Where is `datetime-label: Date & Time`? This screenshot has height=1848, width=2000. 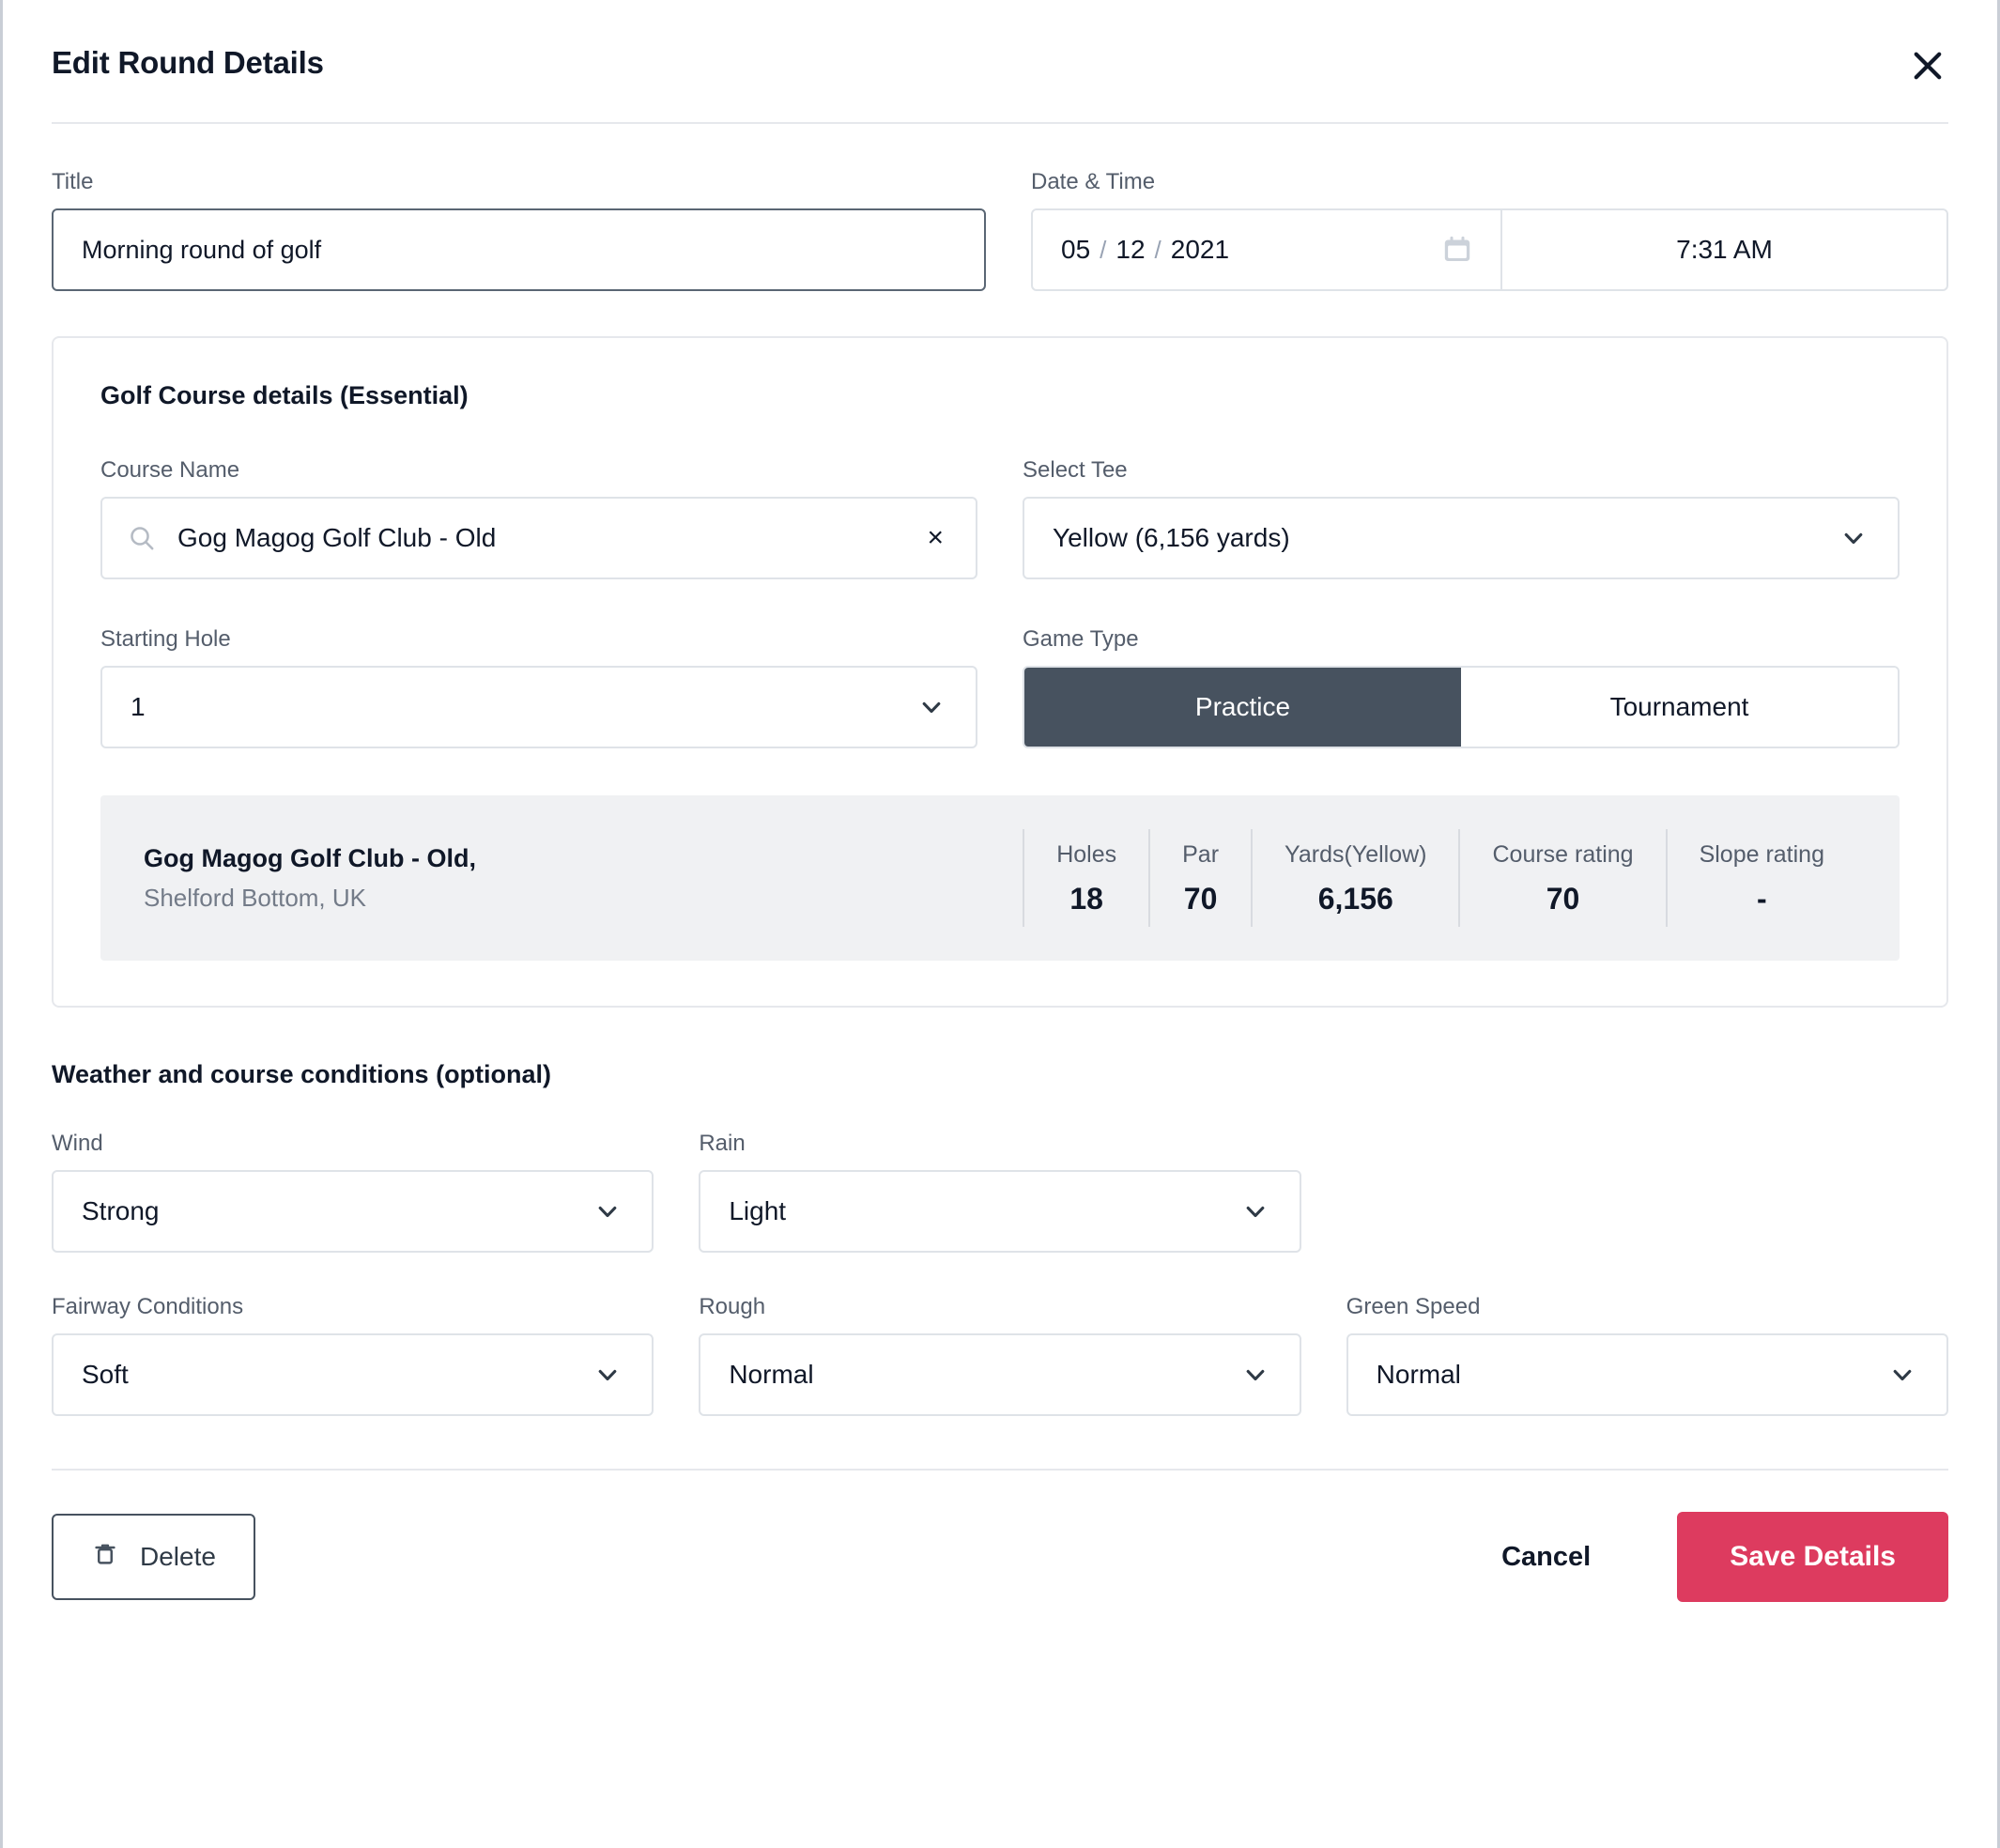
datetime-label: Date & Time is located at coordinates (1093, 181).